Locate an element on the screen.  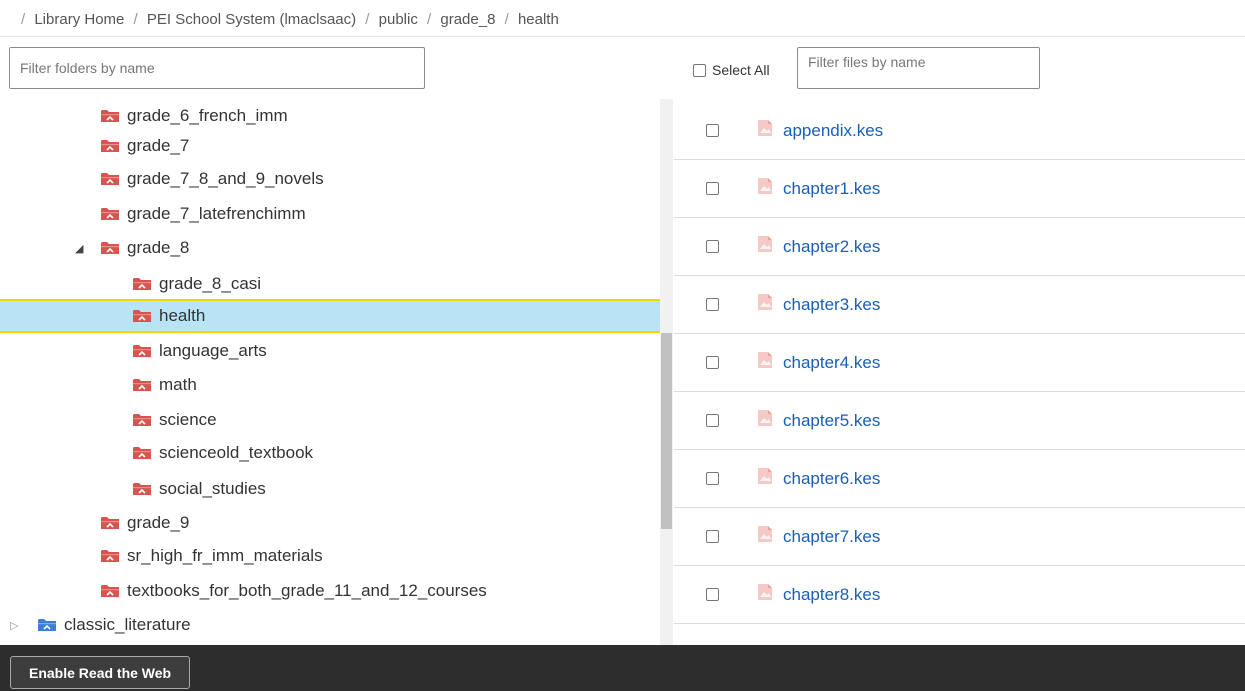
tree-item-scienceold-textbook: scienceold_textbook is located at coordinates (330, 453).